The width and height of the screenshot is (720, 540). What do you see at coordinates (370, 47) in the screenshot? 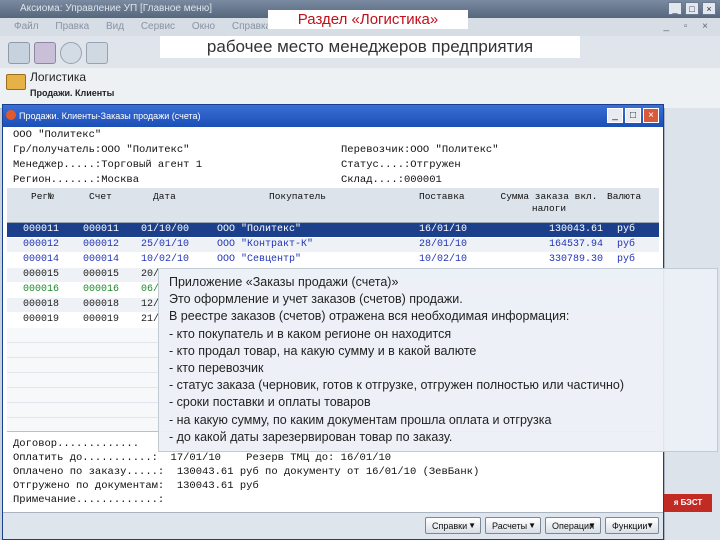
I see `slide-subtitle: рабочее место менеджеров предприятия` at bounding box center [370, 47].